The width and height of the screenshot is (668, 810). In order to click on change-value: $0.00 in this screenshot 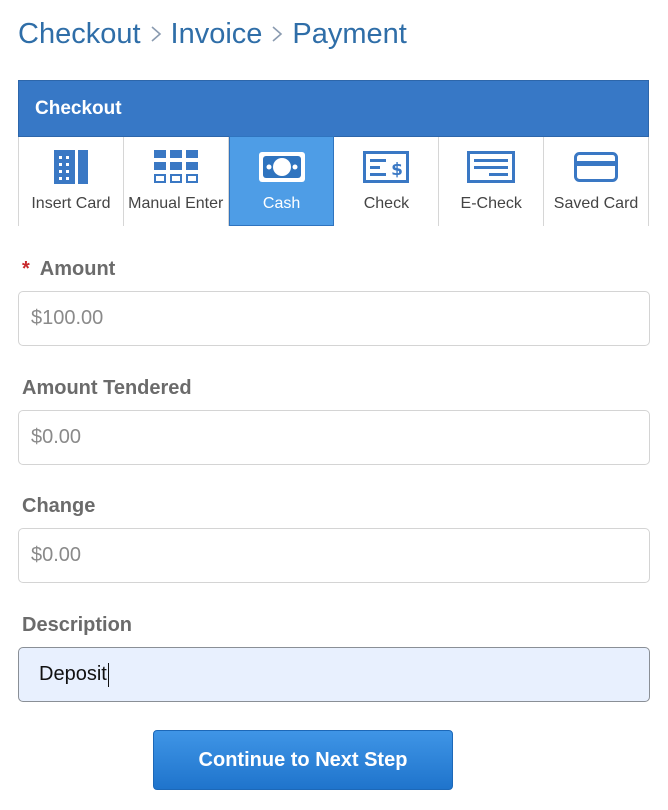, I will do `click(56, 555)`.